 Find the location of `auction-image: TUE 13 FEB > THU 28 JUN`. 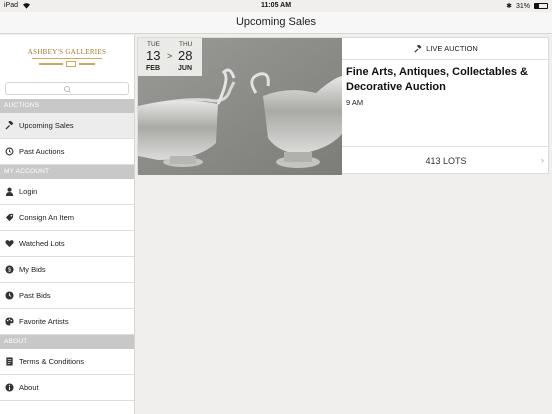

auction-image: TUE 13 FEB > THU 28 JUN is located at coordinates (240, 106).